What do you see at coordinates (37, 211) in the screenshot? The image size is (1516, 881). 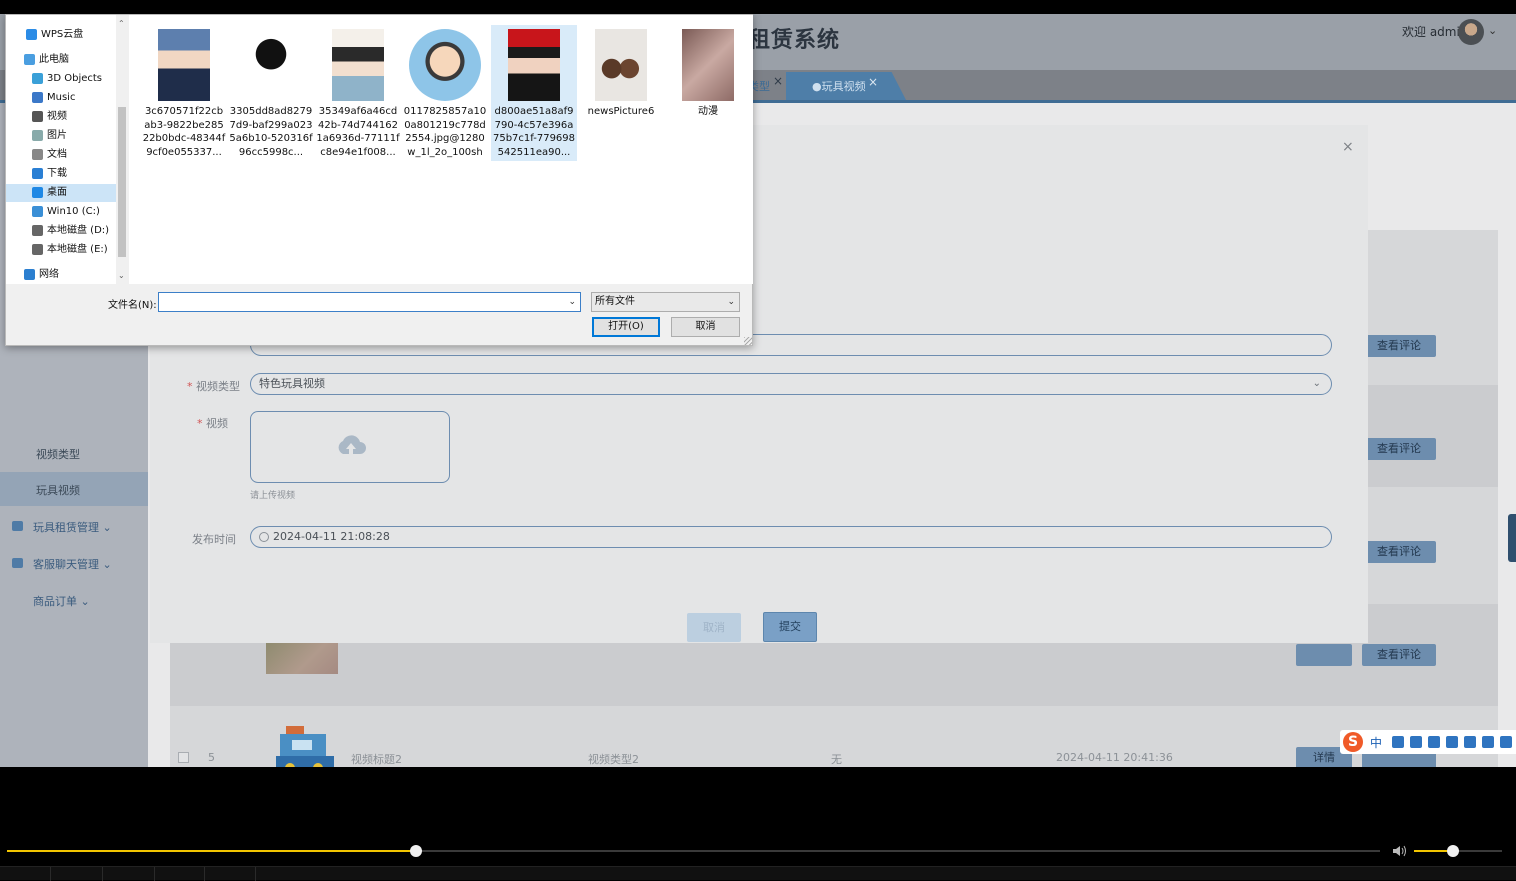 I see `drive-c-icon` at bounding box center [37, 211].